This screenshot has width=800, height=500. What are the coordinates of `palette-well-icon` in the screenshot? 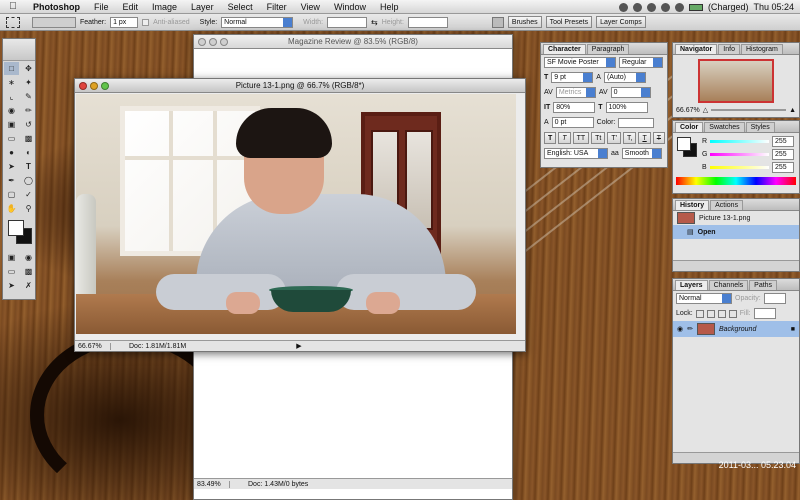 It's located at (497, 22).